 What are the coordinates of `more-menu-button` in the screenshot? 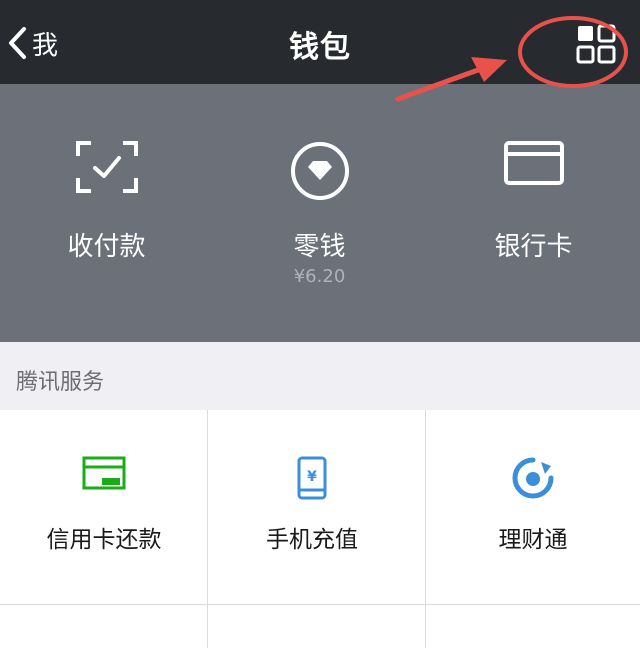 It's located at (596, 44).